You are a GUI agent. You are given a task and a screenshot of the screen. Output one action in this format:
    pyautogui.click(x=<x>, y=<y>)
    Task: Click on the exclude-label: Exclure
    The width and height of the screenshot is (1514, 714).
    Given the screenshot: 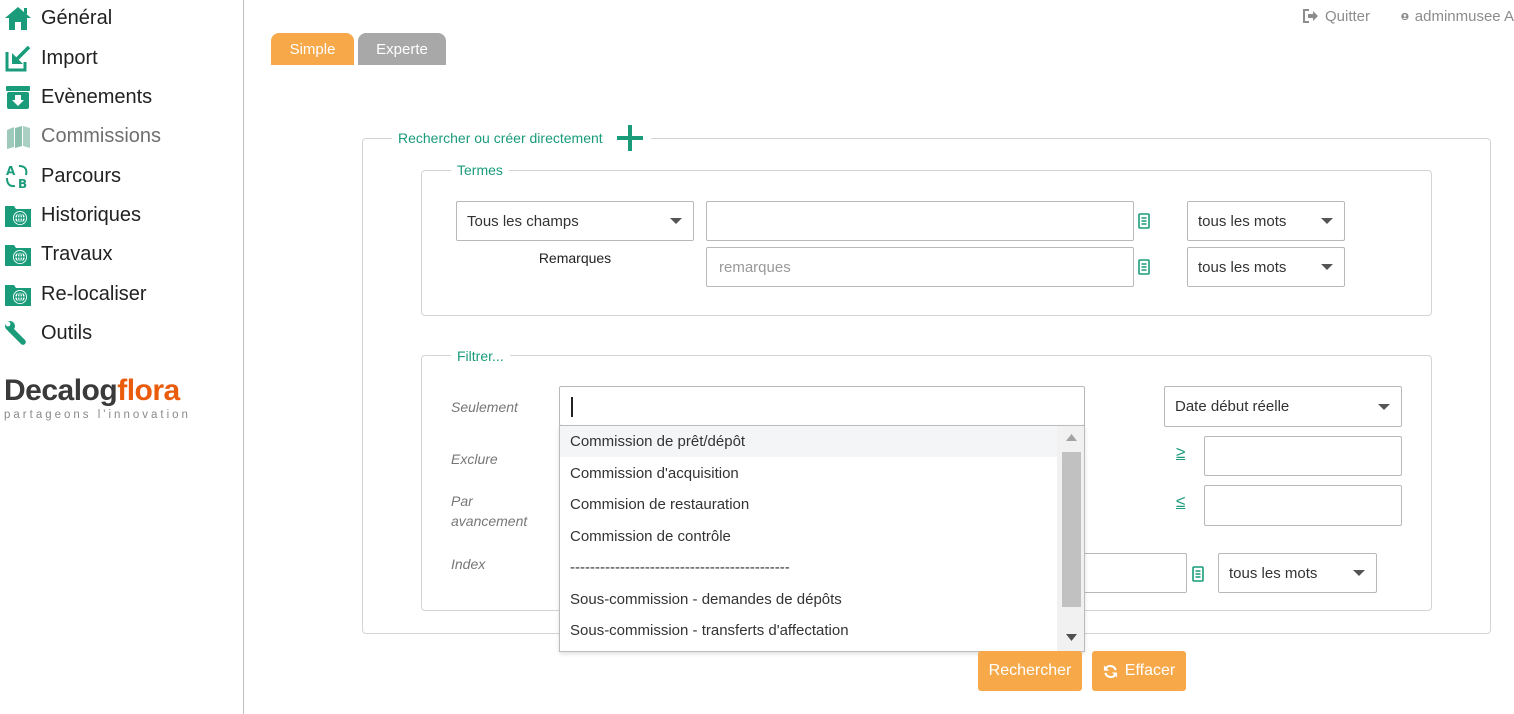 What is the action you would take?
    pyautogui.click(x=474, y=459)
    